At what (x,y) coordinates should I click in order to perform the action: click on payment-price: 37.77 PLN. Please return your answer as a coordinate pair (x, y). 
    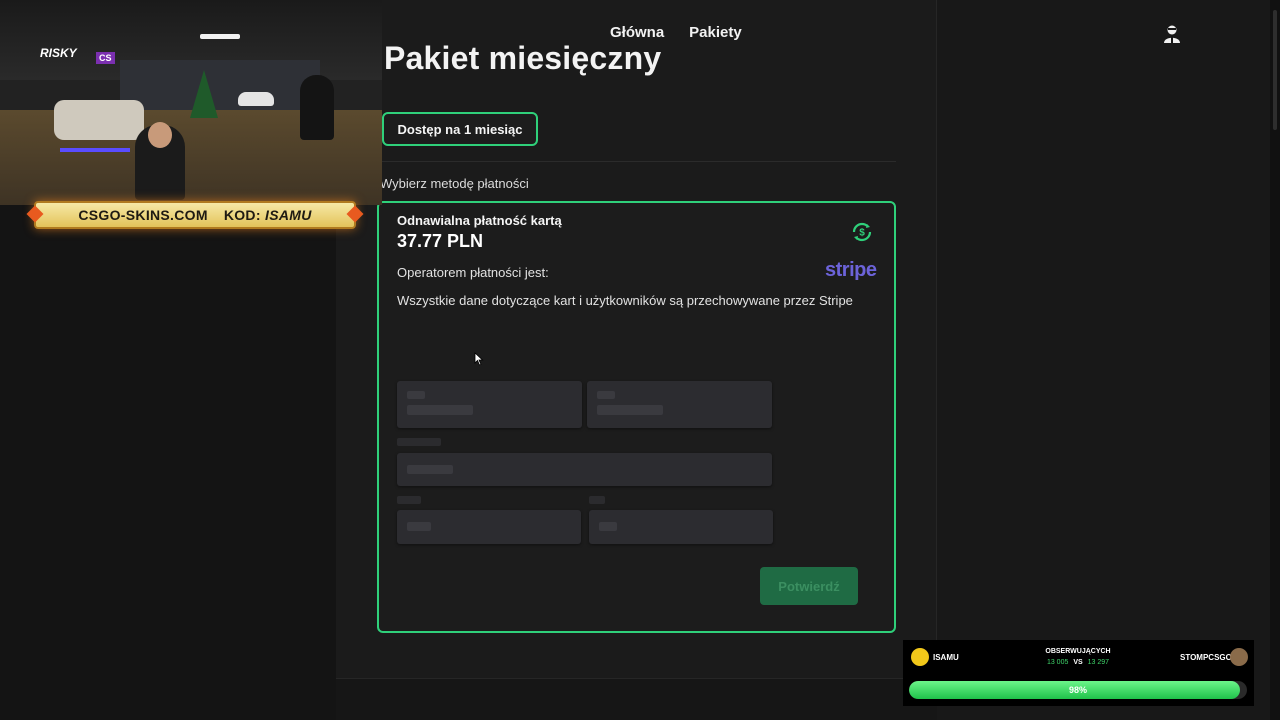
    Looking at the image, I should click on (440, 241).